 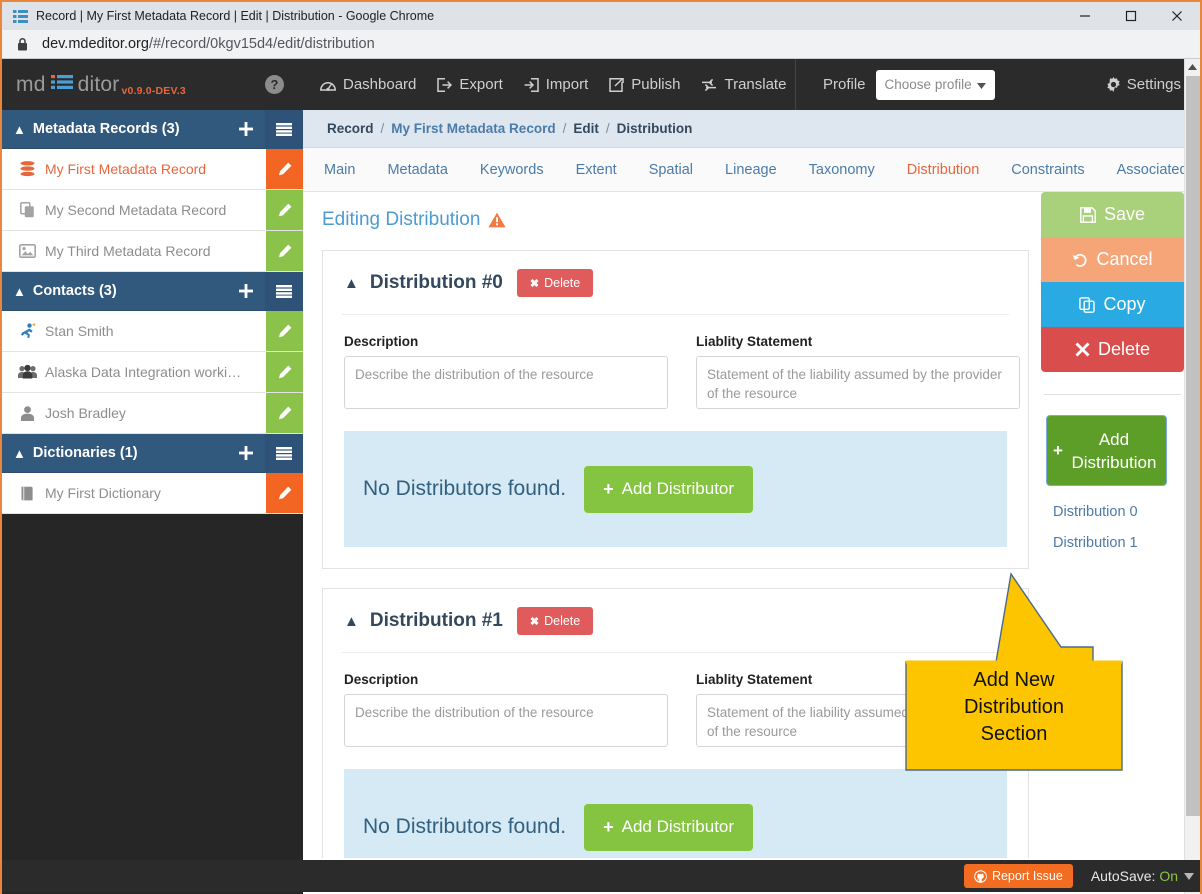 I want to click on rail-link-distribution-1: Distribution 1, so click(x=1118, y=543).